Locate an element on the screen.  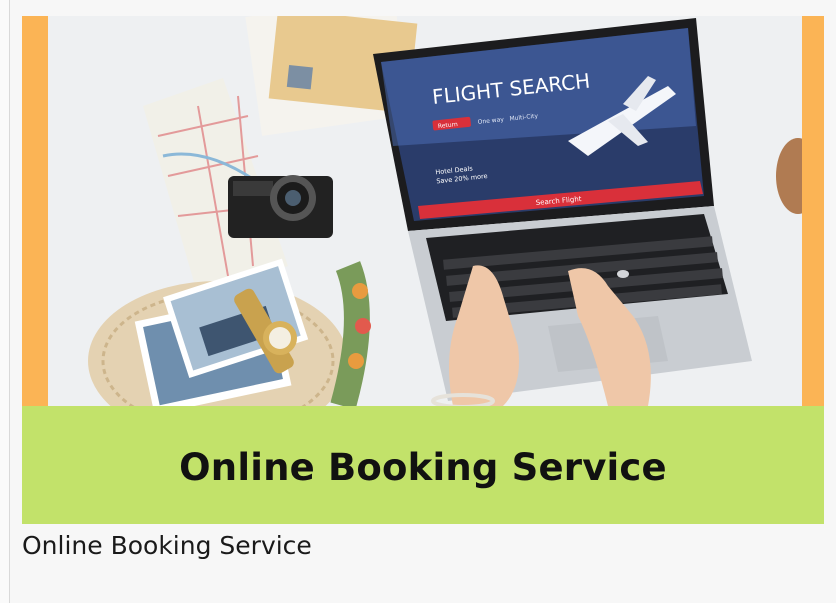
left-orange-stripe is located at coordinates (35, 211).